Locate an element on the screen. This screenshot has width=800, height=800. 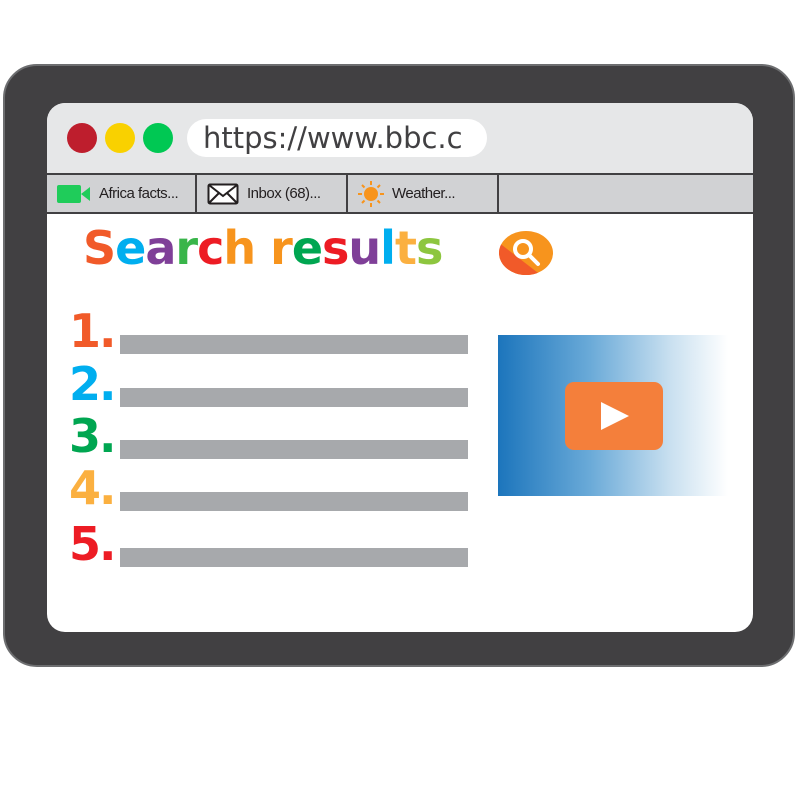
search-icon is located at coordinates (526, 253).